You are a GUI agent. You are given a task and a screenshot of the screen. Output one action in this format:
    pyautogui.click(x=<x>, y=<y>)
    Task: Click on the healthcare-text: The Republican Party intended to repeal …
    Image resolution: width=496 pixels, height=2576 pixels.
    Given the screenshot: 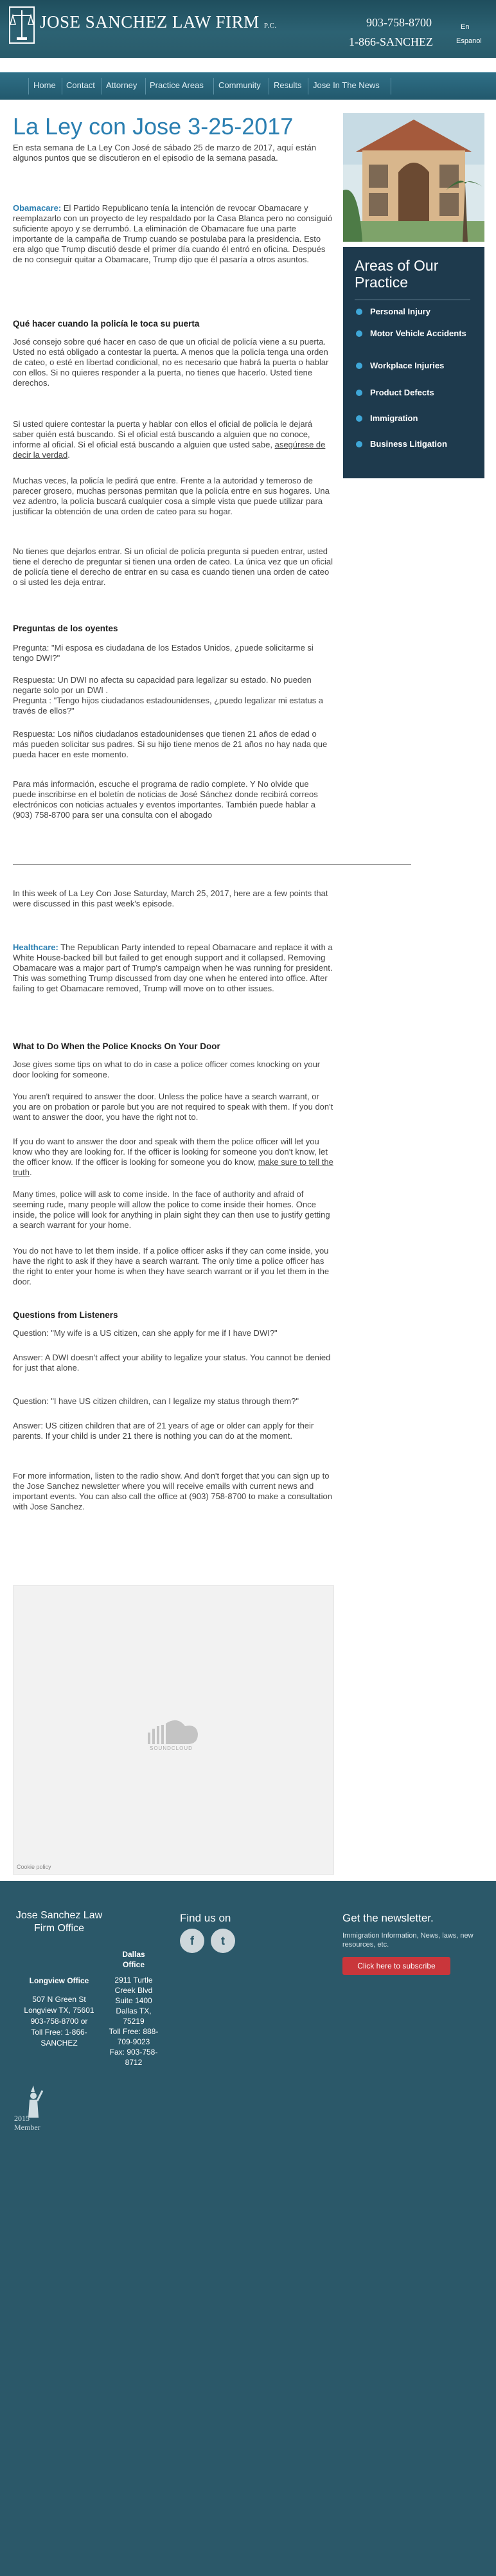 What is the action you would take?
    pyautogui.click(x=173, y=967)
    